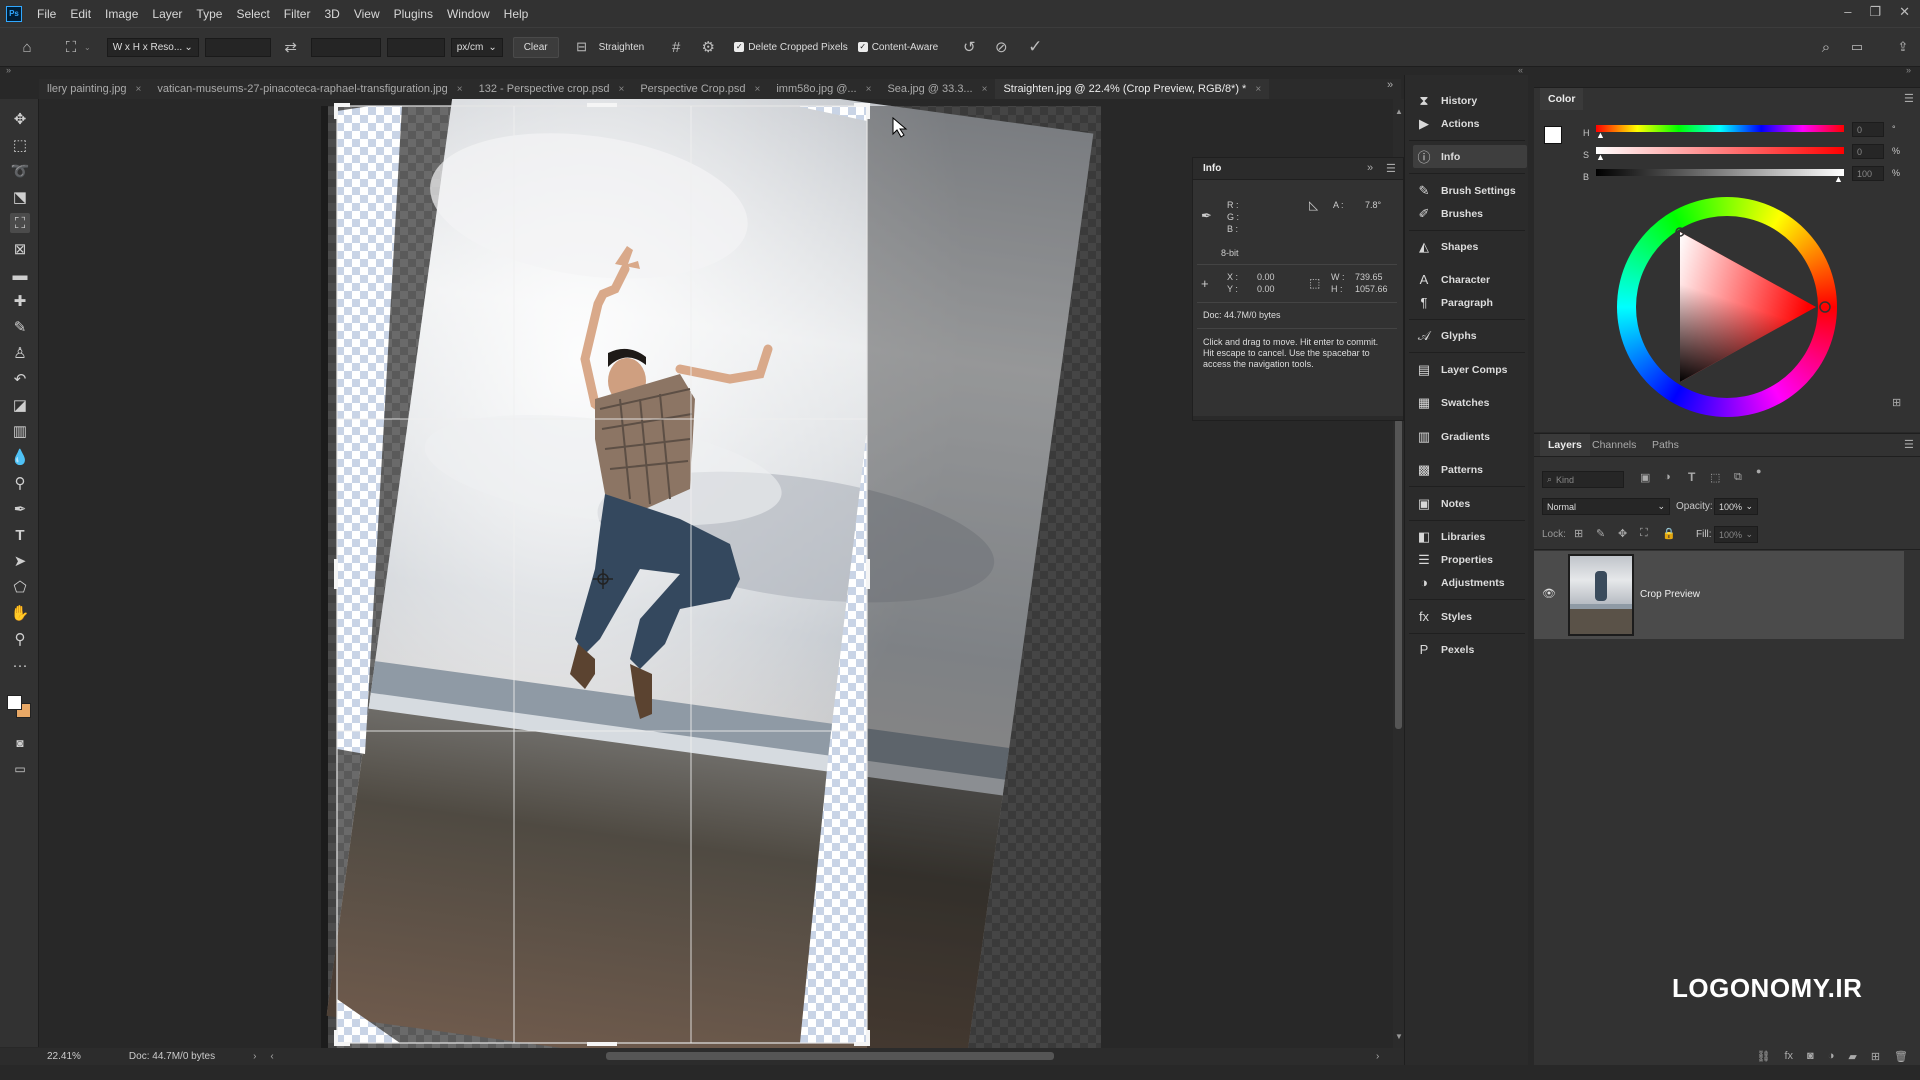  What do you see at coordinates (1868, 129) in the screenshot?
I see `hue-value: 0` at bounding box center [1868, 129].